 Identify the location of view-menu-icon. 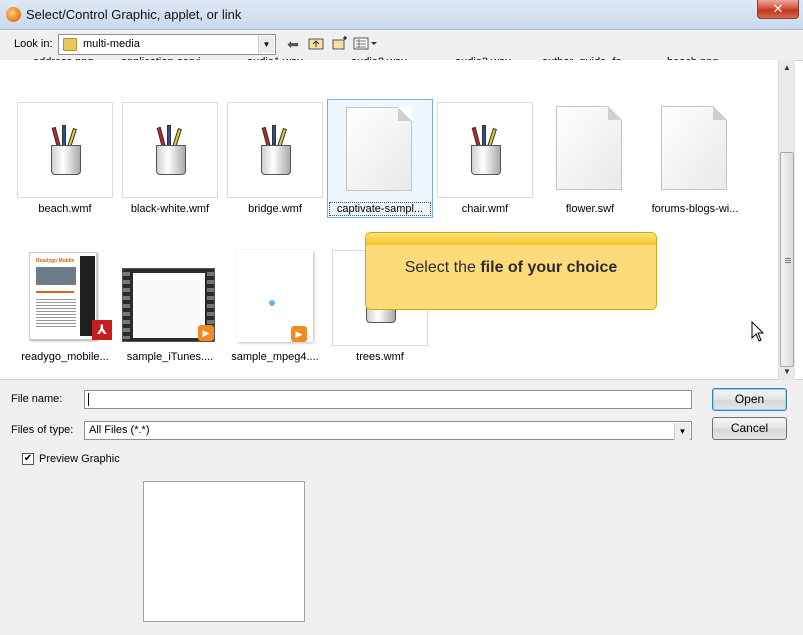
(366, 44).